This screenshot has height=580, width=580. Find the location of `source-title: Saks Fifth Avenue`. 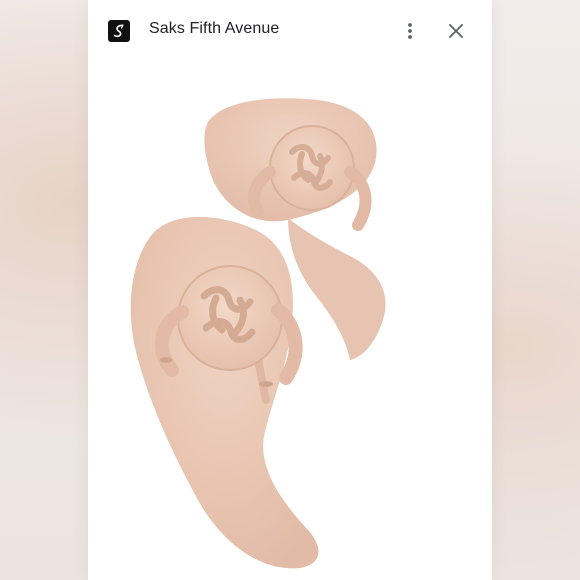

source-title: Saks Fifth Avenue is located at coordinates (214, 28).